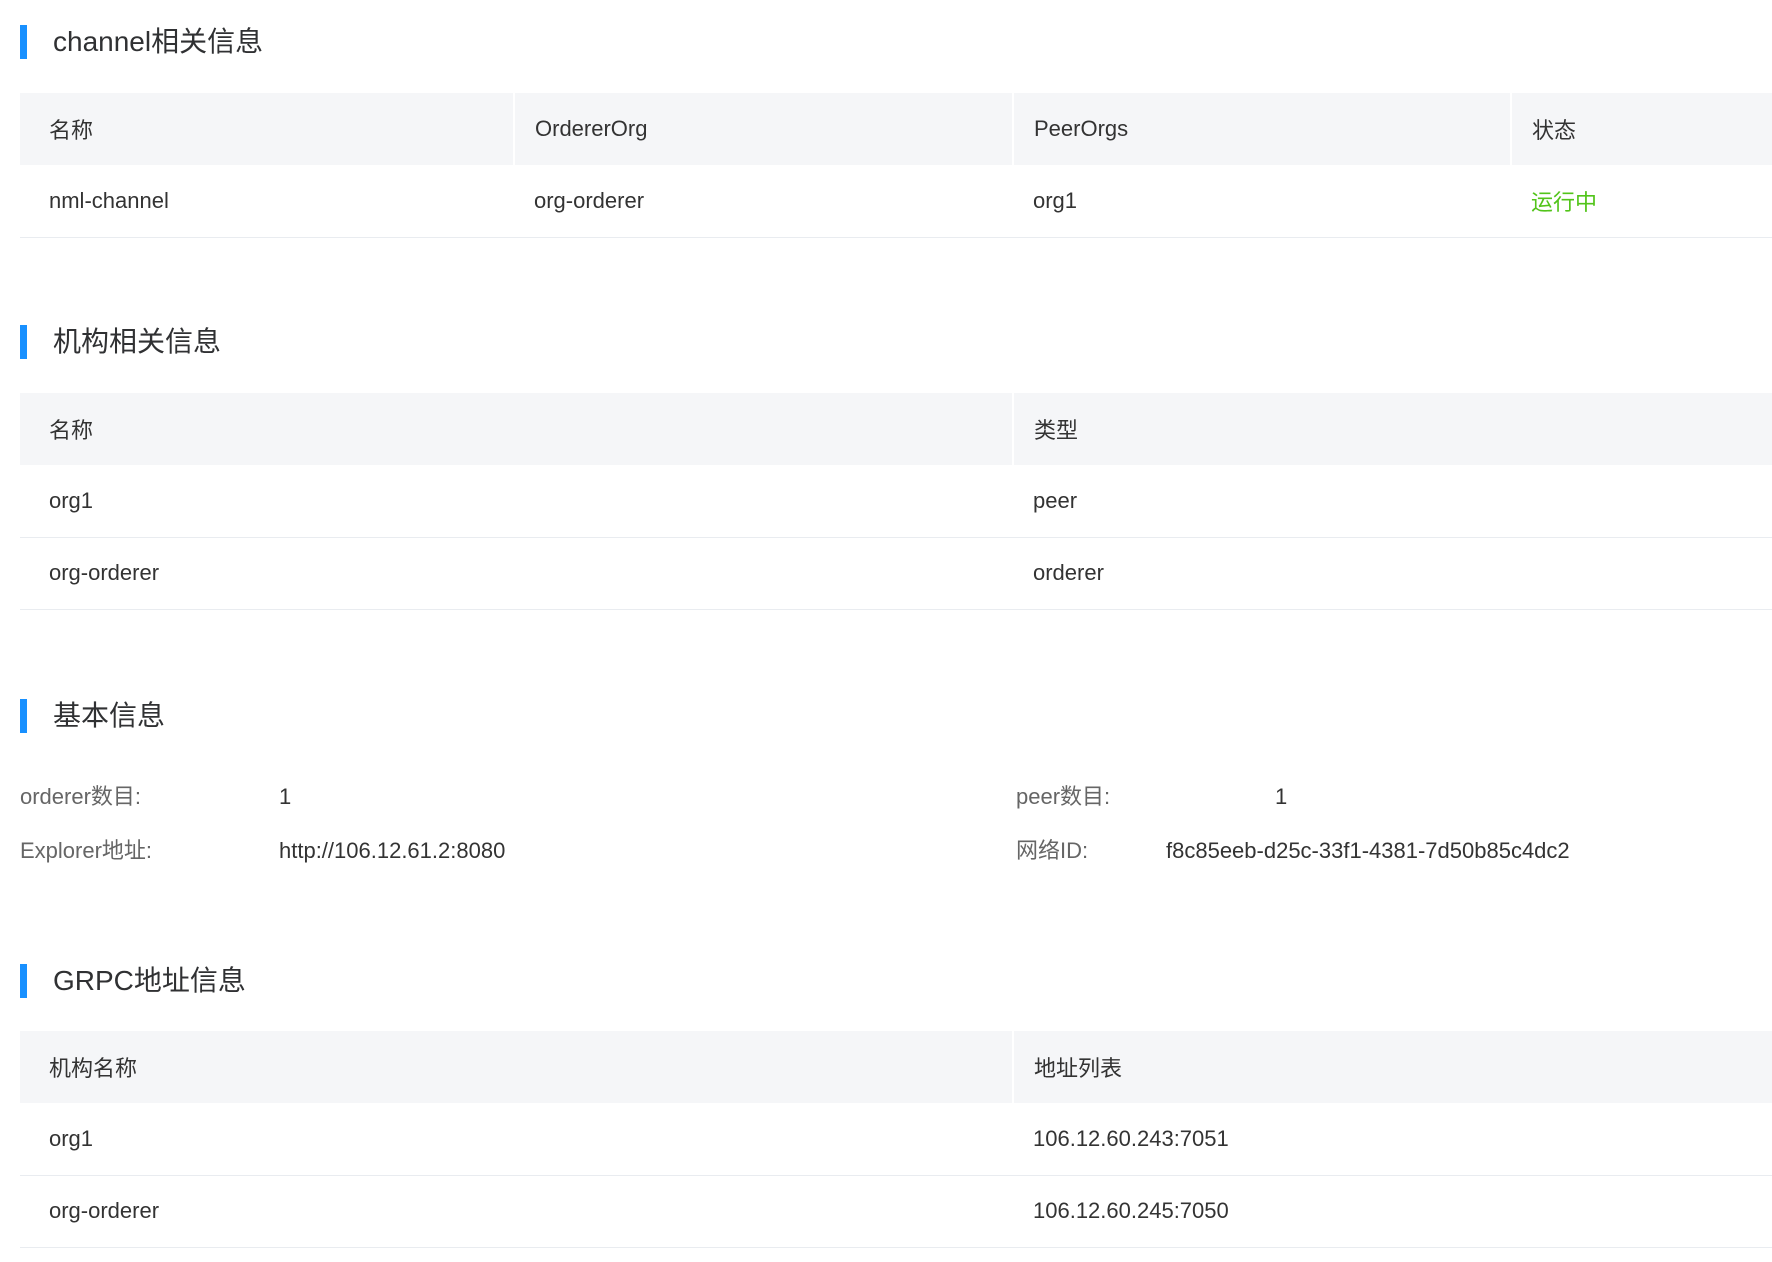 The height and width of the screenshot is (1262, 1772). Describe the element at coordinates (109, 715) in the screenshot. I see `basic-section-title-text: 基本信息` at that location.